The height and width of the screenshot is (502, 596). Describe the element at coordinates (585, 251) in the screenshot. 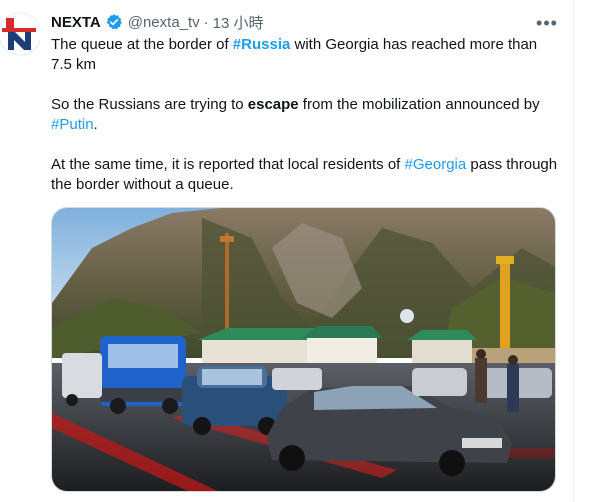

I see `page-scrollbar` at that location.